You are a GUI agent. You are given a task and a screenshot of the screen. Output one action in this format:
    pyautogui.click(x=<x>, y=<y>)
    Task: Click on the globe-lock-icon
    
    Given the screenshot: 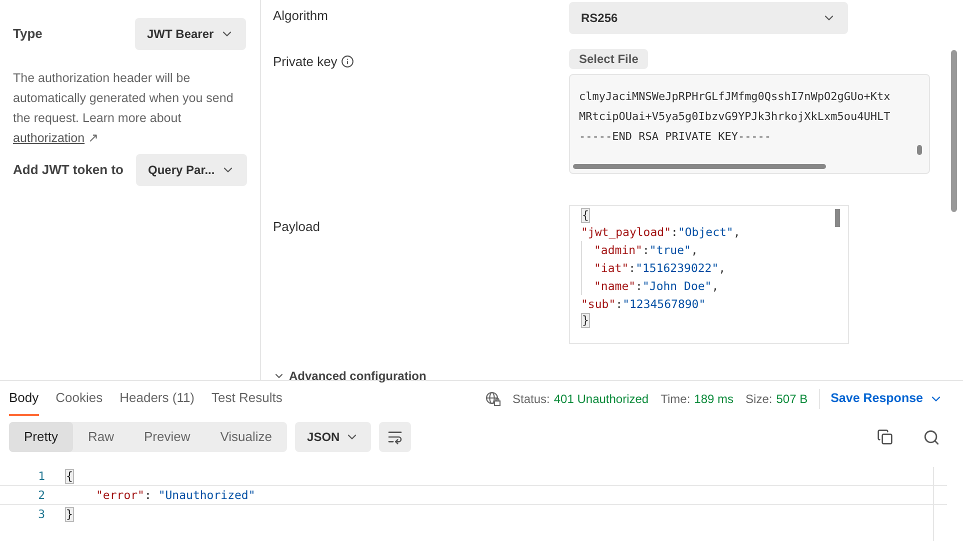 What is the action you would take?
    pyautogui.click(x=492, y=398)
    